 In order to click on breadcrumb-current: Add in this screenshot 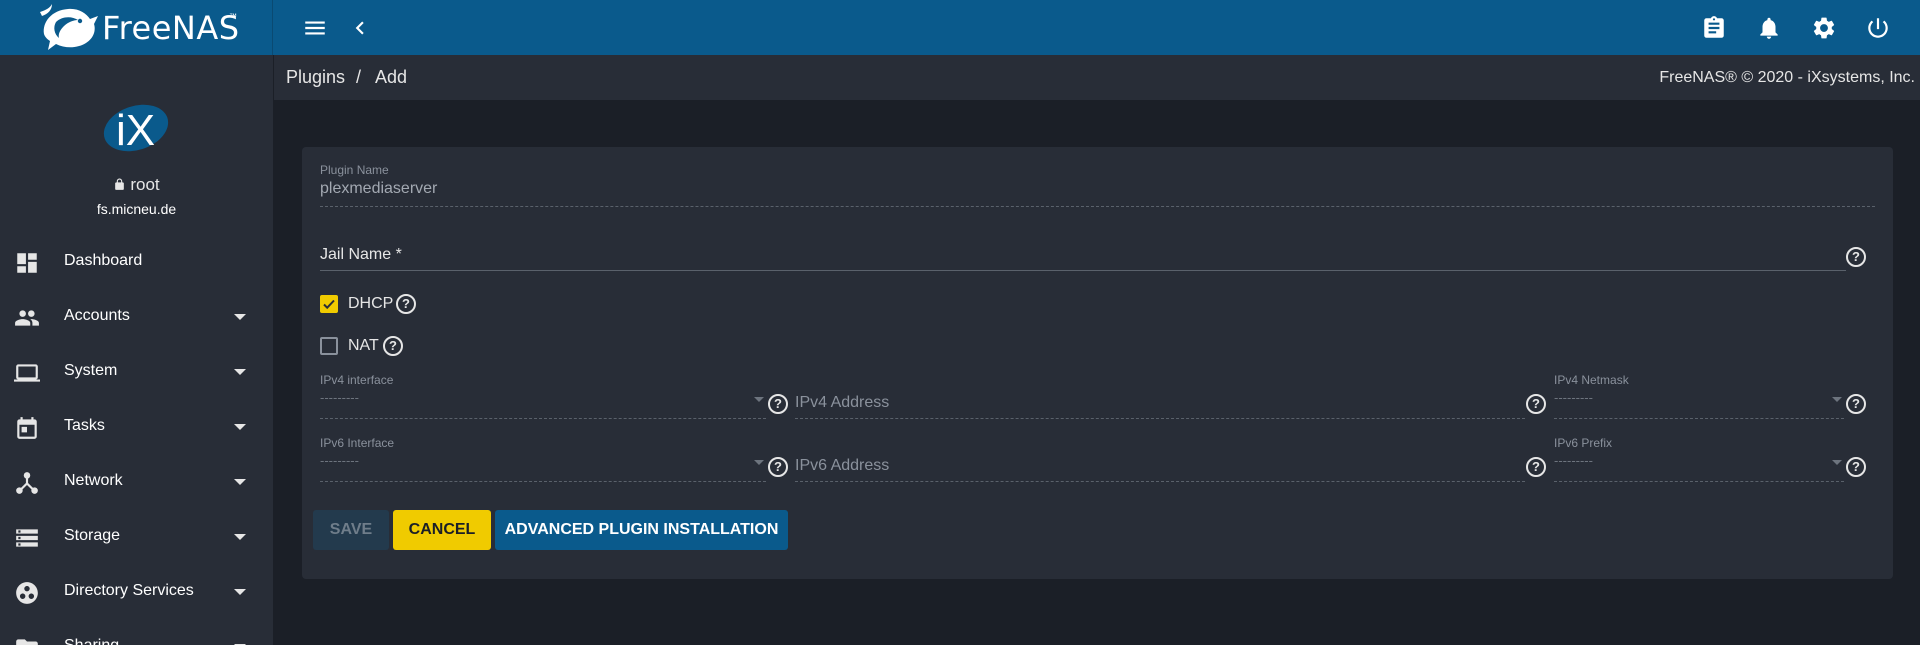, I will do `click(391, 77)`.